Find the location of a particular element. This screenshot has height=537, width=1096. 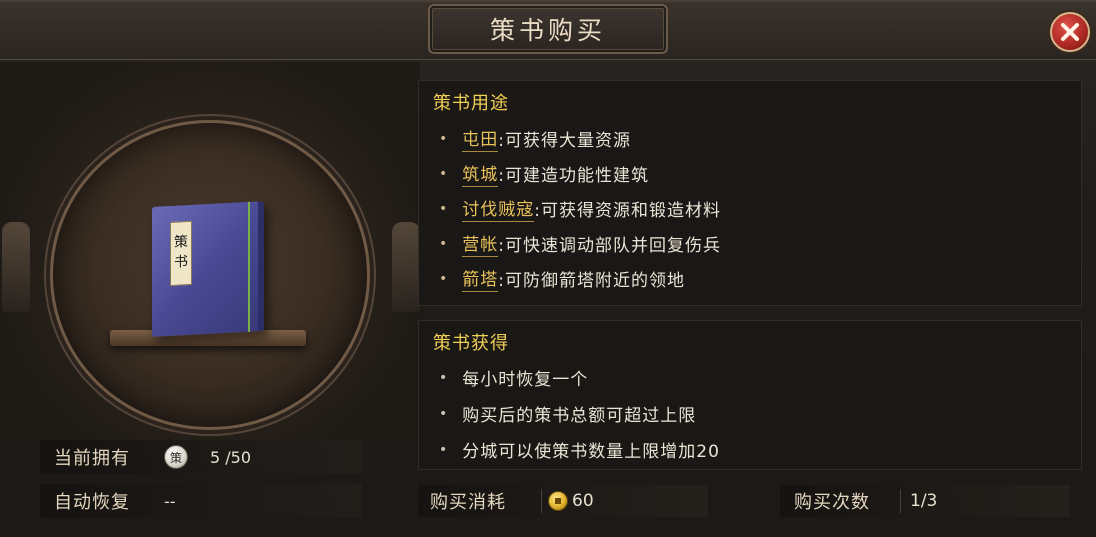

usage-item: • 讨伐贼寇 :可获得资源和锻造材料 is located at coordinates (580, 208).